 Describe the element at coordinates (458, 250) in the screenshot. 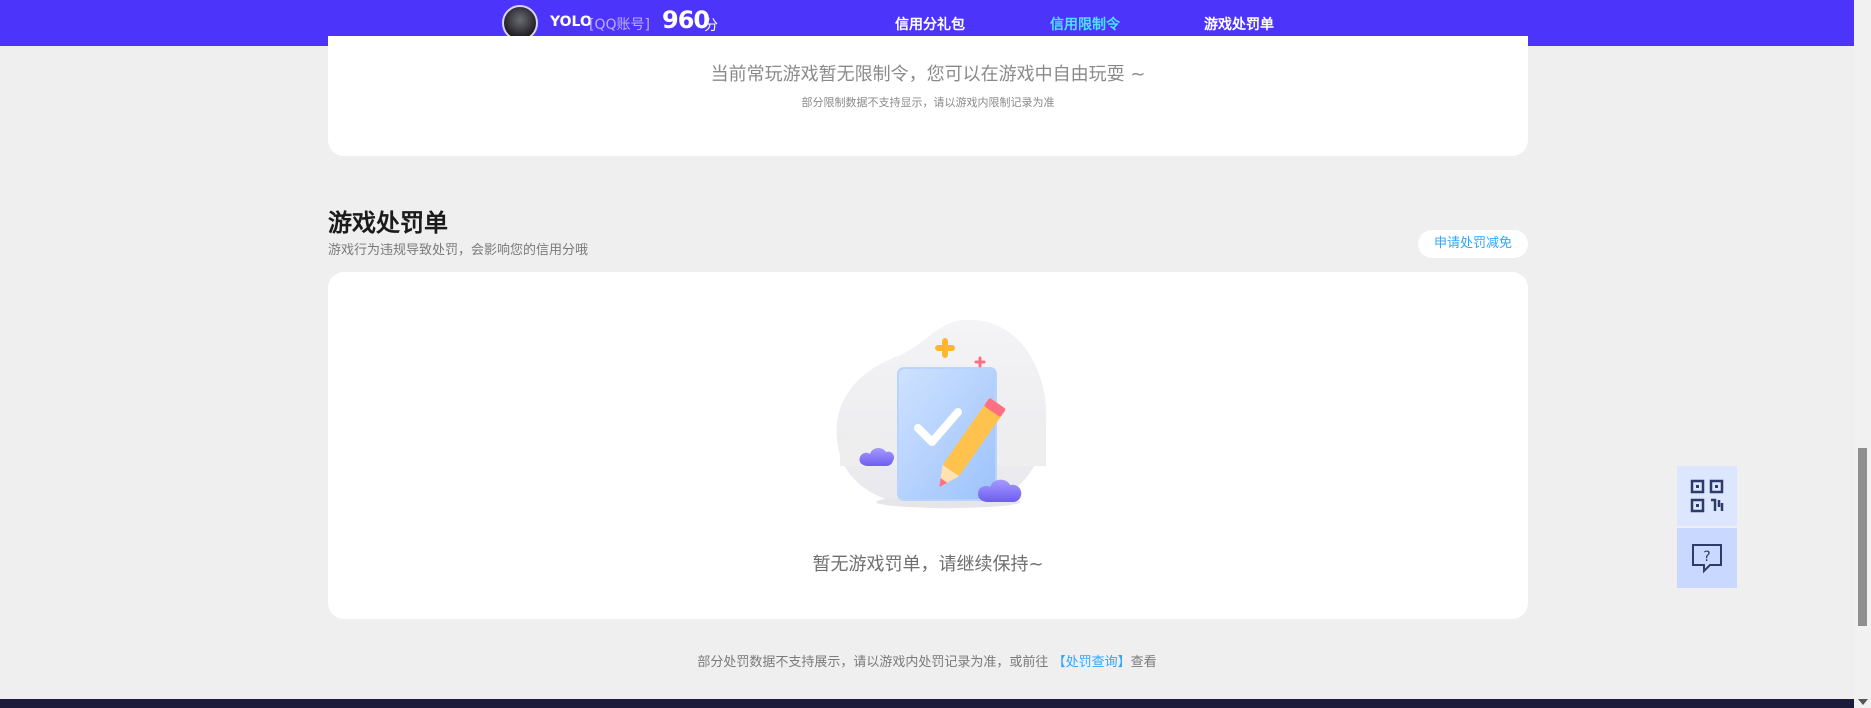

I see `section-subtitle: 游戏行为违规导致处罚，会影响您的信用分哦` at that location.